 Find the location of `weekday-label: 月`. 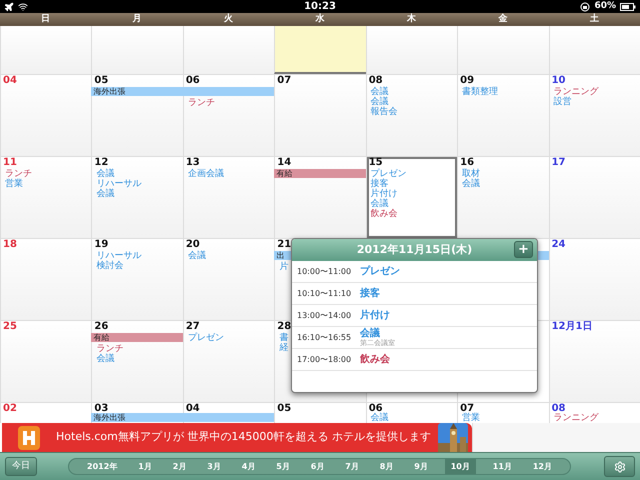

weekday-label: 月 is located at coordinates (137, 19).